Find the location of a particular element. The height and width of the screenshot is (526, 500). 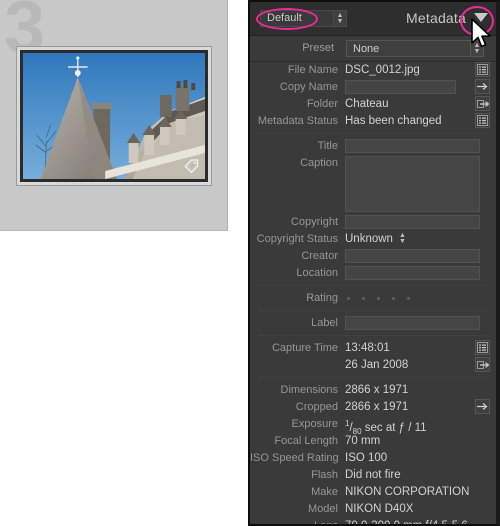

panel-header: Default ▲ ▼ Metadata is located at coordinates (373, 19).